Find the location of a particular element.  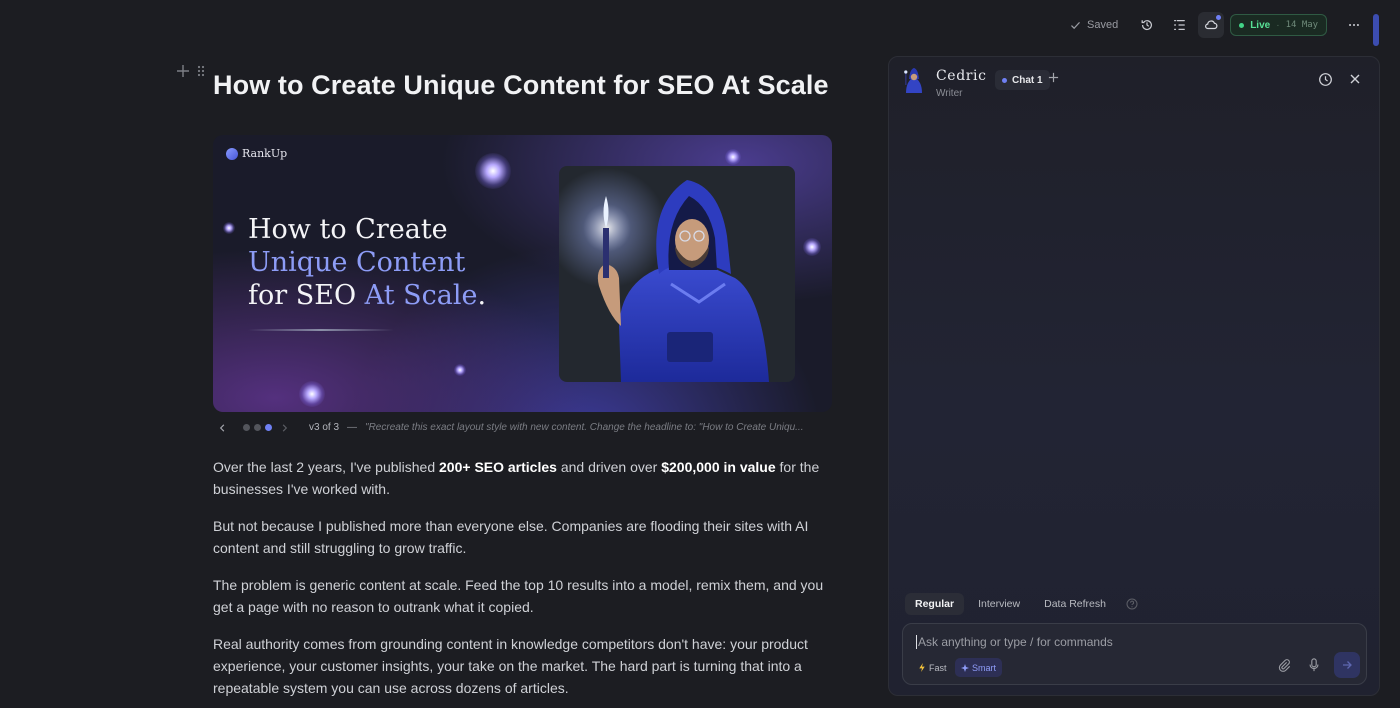

bold-text: 200+ SEO articles is located at coordinates (498, 467).